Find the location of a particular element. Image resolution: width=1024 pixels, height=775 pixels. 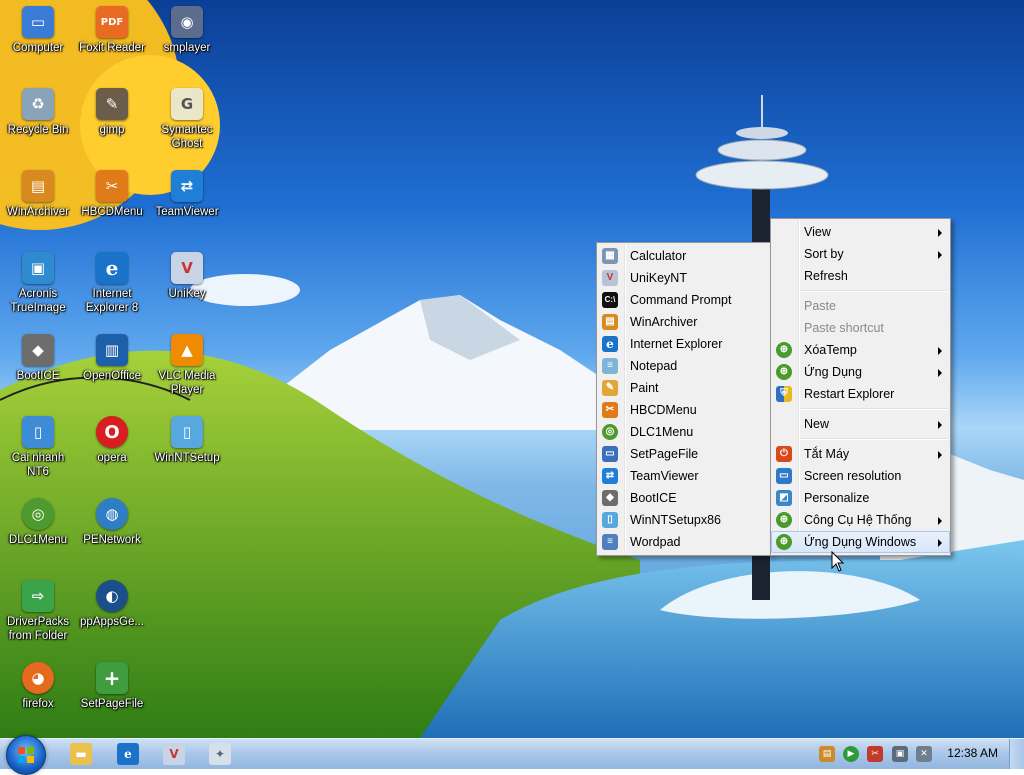

firefox-icon: ◕ is located at coordinates (38, 678).